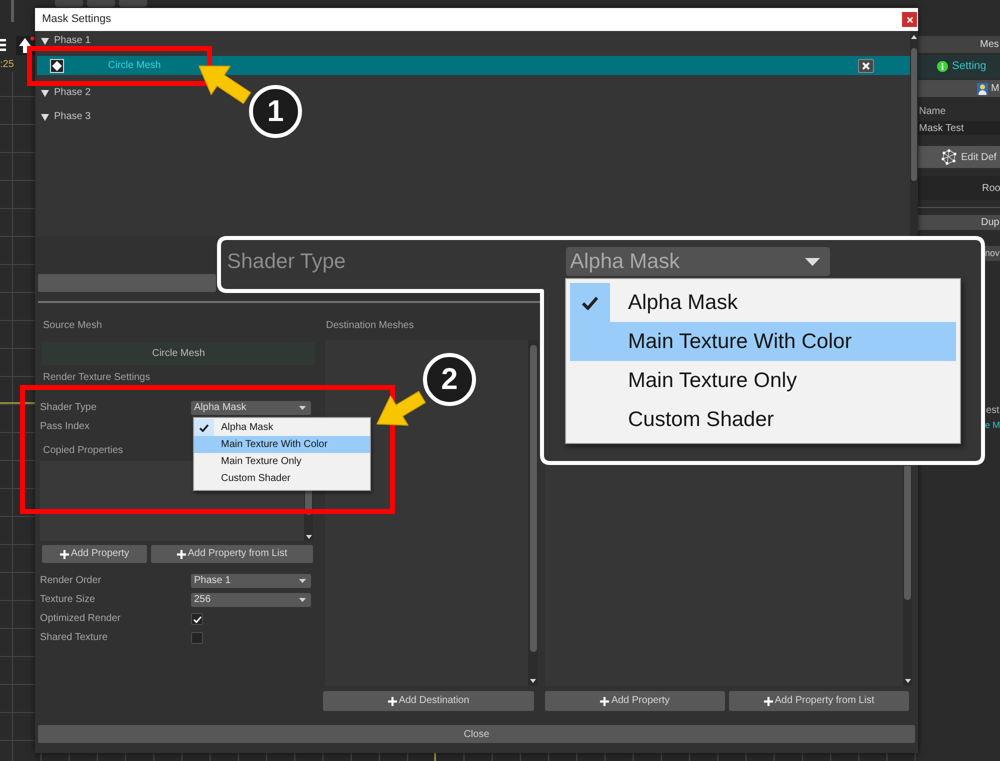  Describe the element at coordinates (476, 734) in the screenshot. I see `close-dialog-button: Close` at that location.